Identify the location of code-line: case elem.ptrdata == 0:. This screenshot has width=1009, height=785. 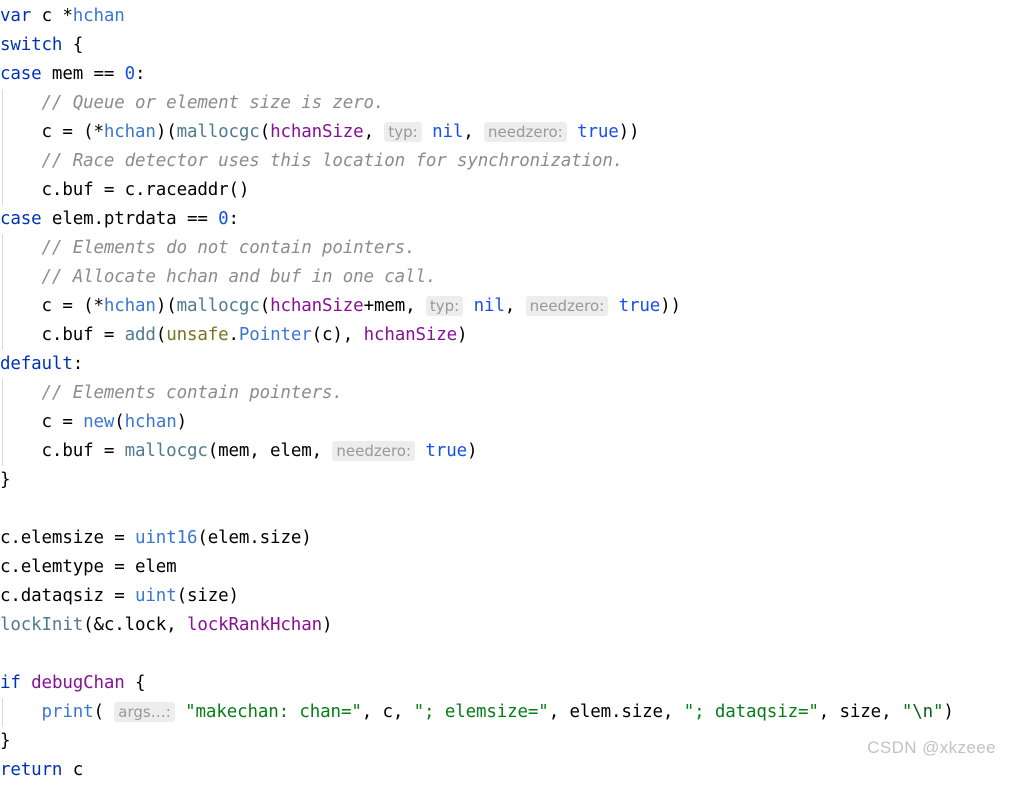
(504, 219).